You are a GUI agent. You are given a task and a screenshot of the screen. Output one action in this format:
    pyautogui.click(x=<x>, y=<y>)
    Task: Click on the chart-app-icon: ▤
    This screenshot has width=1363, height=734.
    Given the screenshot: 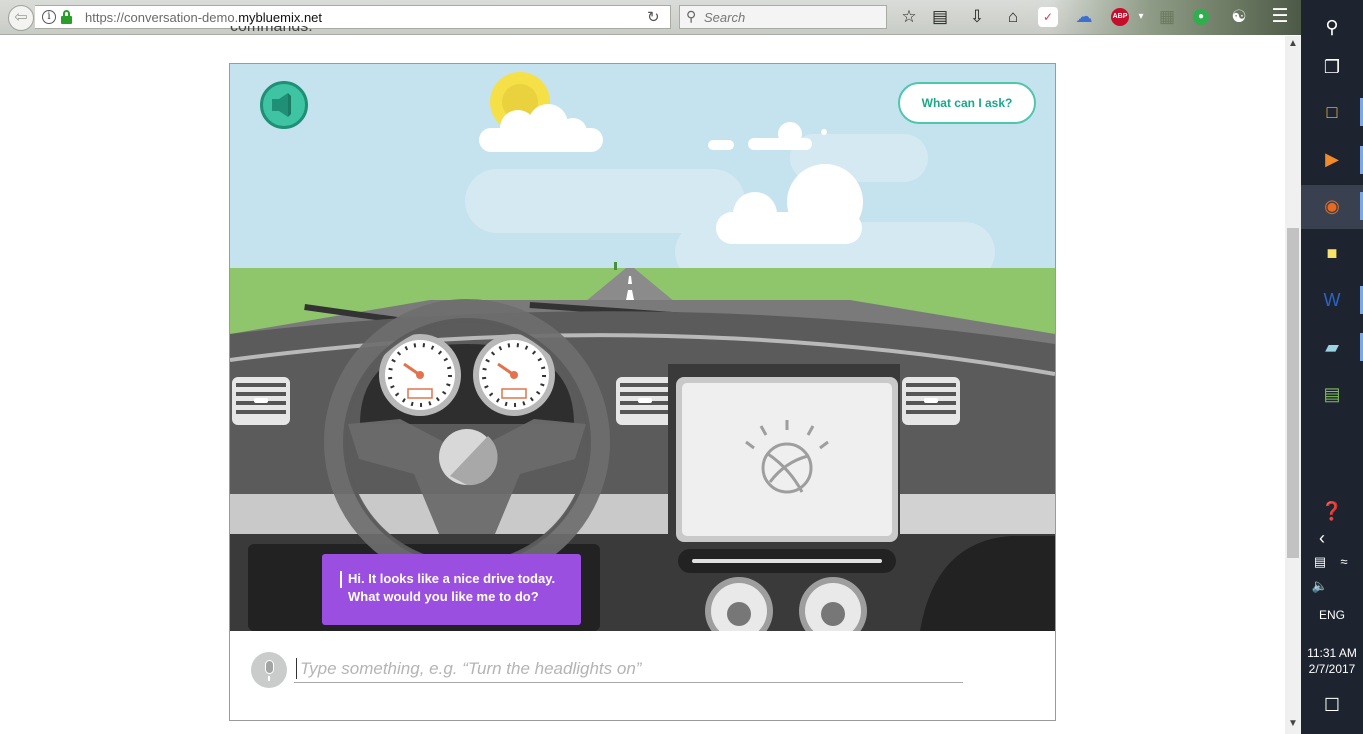 What is the action you would take?
    pyautogui.click(x=1332, y=394)
    